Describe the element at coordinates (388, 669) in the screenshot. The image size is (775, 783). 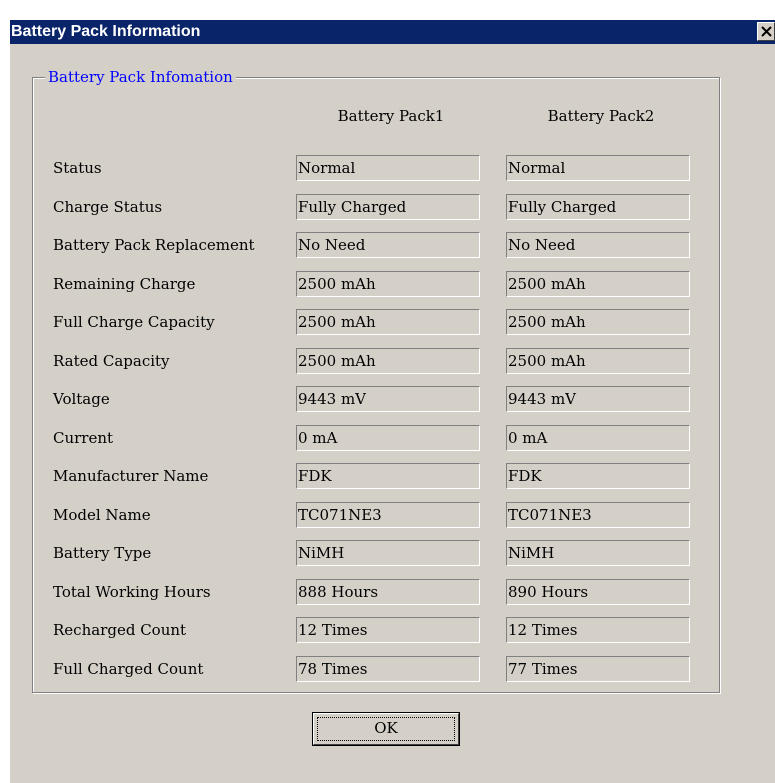
I see `pack1-full-charged-count-field: 78 Times` at that location.